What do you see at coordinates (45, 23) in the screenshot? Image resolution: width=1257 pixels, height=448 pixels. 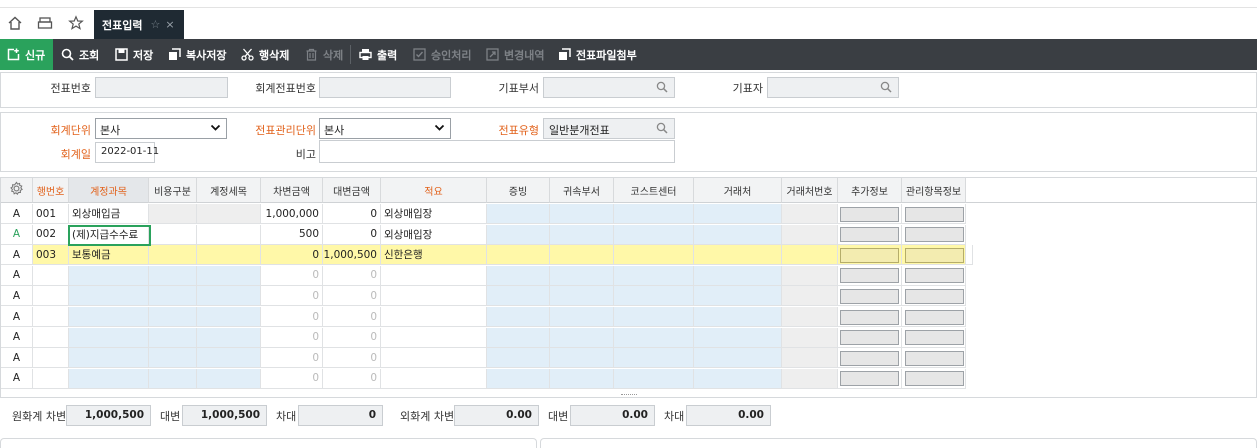 I see `printer-tray-icon` at bounding box center [45, 23].